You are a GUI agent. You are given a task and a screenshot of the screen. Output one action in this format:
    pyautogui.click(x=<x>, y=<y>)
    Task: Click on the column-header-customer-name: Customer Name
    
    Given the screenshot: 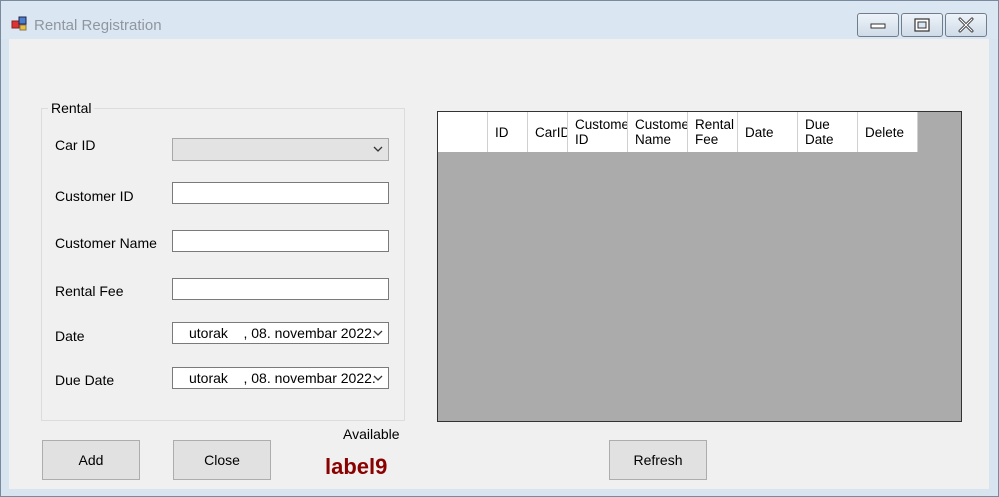 What is the action you would take?
    pyautogui.click(x=658, y=132)
    